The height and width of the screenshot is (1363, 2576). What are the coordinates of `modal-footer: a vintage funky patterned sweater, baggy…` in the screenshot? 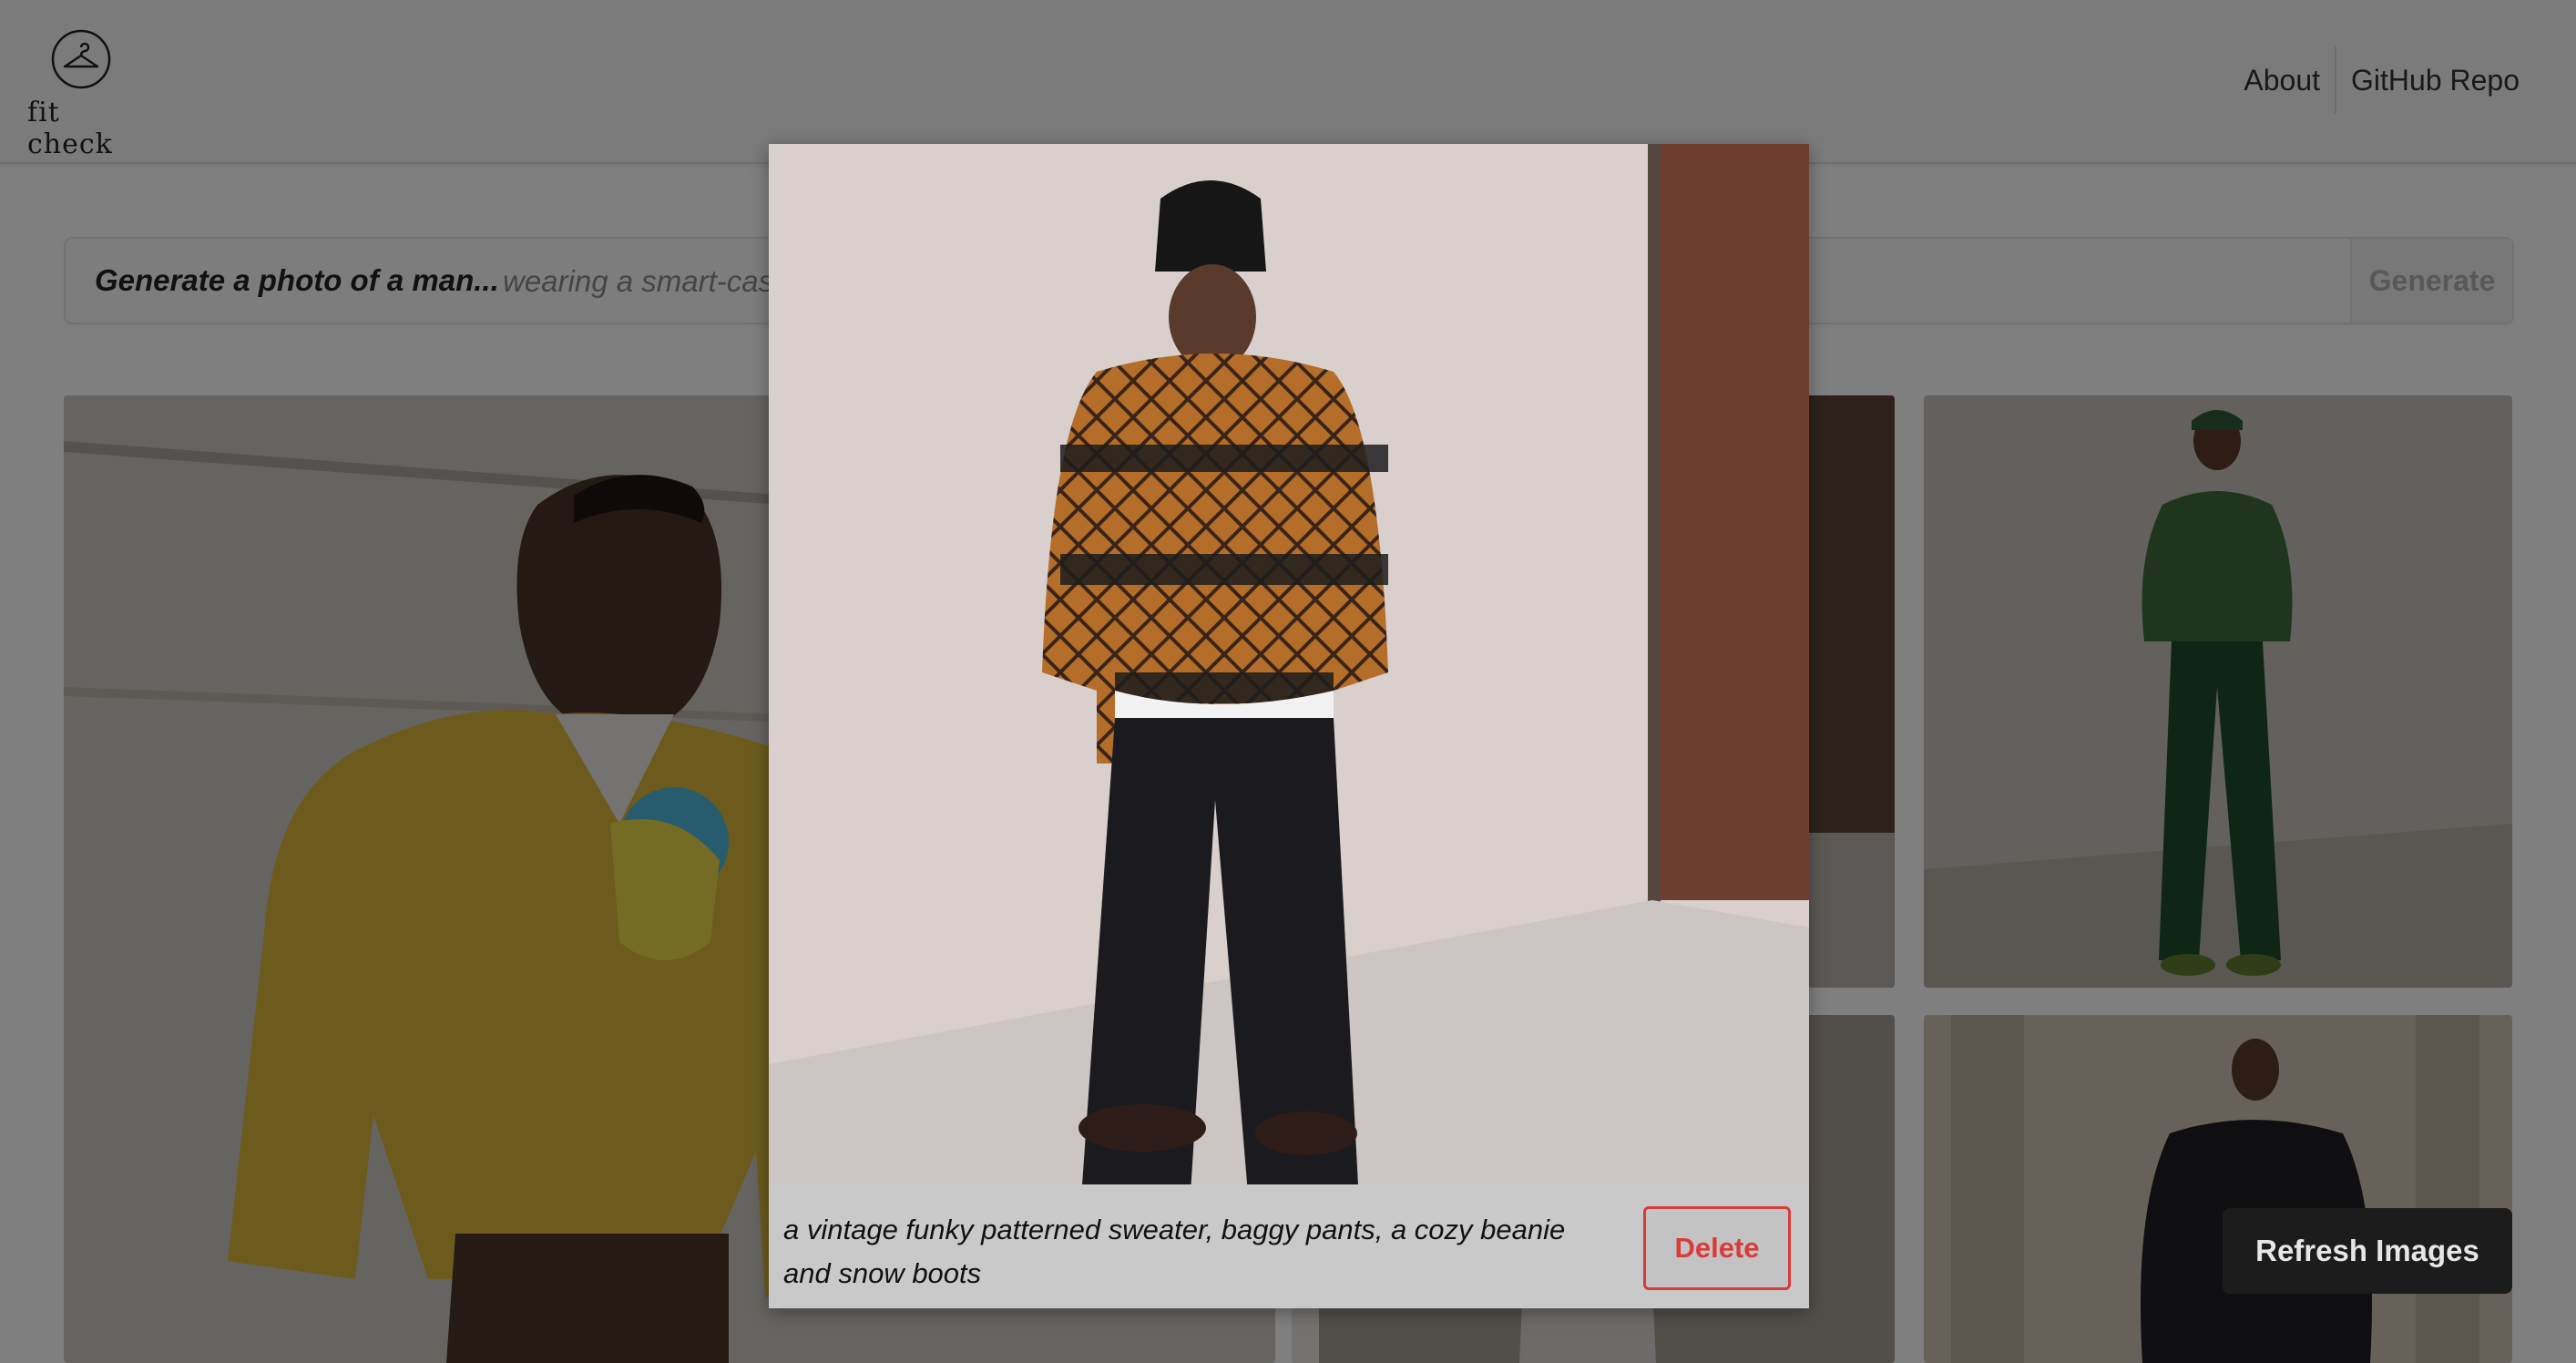 It's located at (1289, 1246).